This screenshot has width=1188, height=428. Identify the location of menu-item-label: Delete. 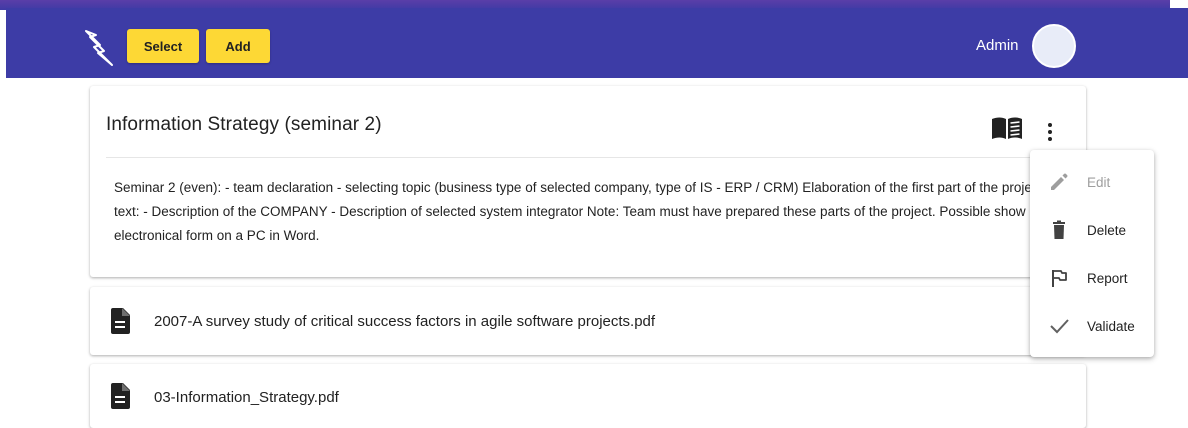
(1107, 230).